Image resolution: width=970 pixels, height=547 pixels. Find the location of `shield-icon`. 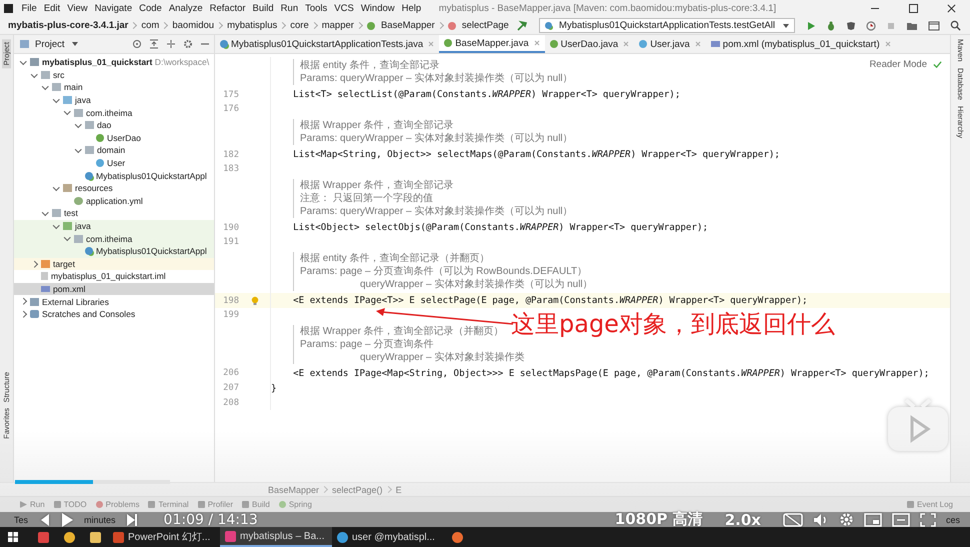

shield-icon is located at coordinates (851, 25).